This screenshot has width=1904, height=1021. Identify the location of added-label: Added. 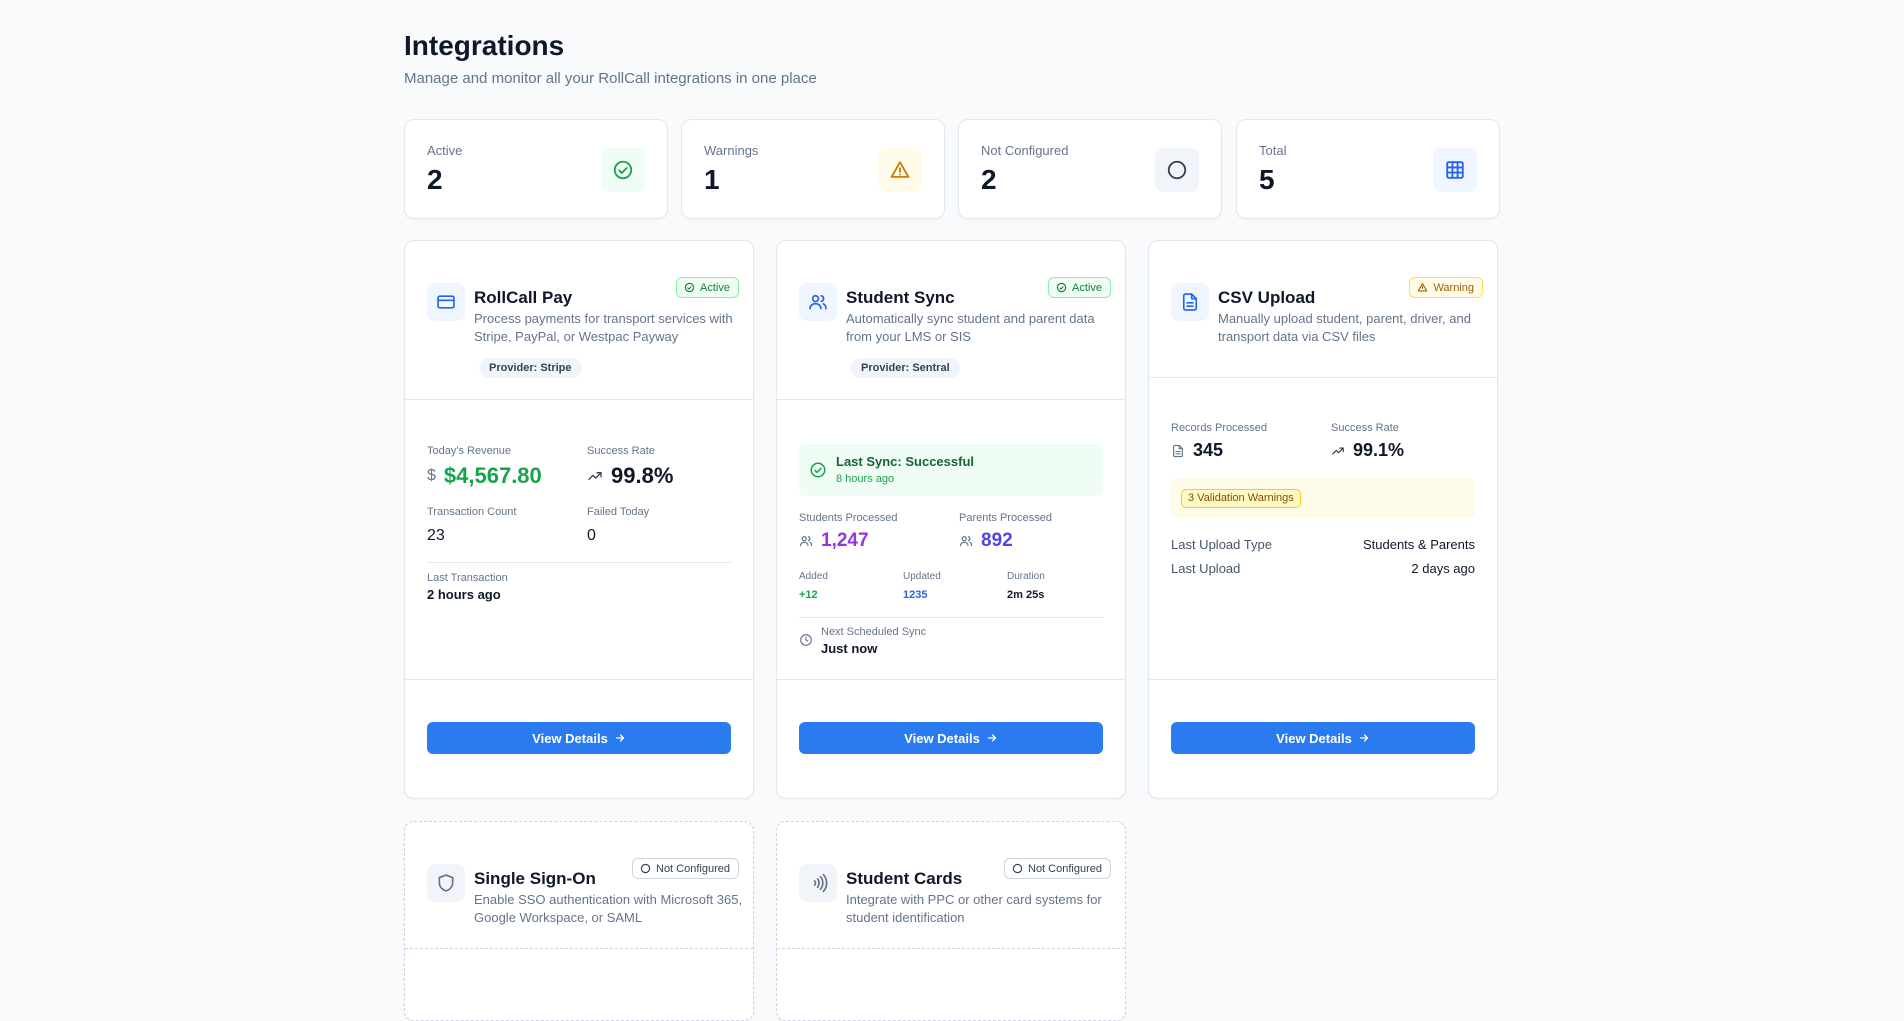
(813, 576).